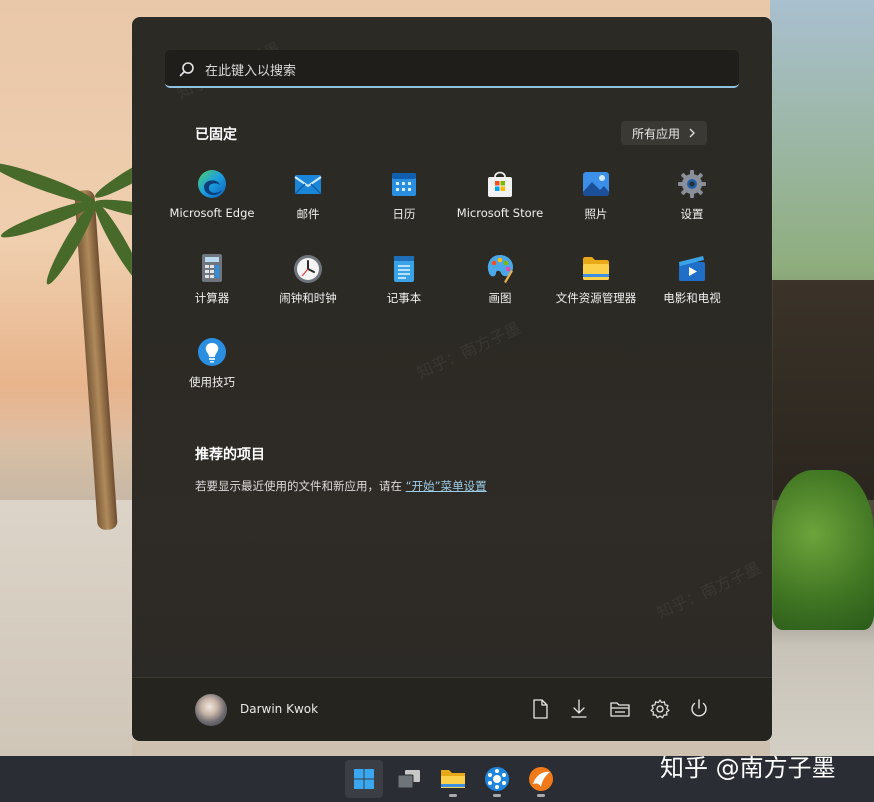  Describe the element at coordinates (216, 135) in the screenshot. I see `pinned-title: 已固定` at that location.